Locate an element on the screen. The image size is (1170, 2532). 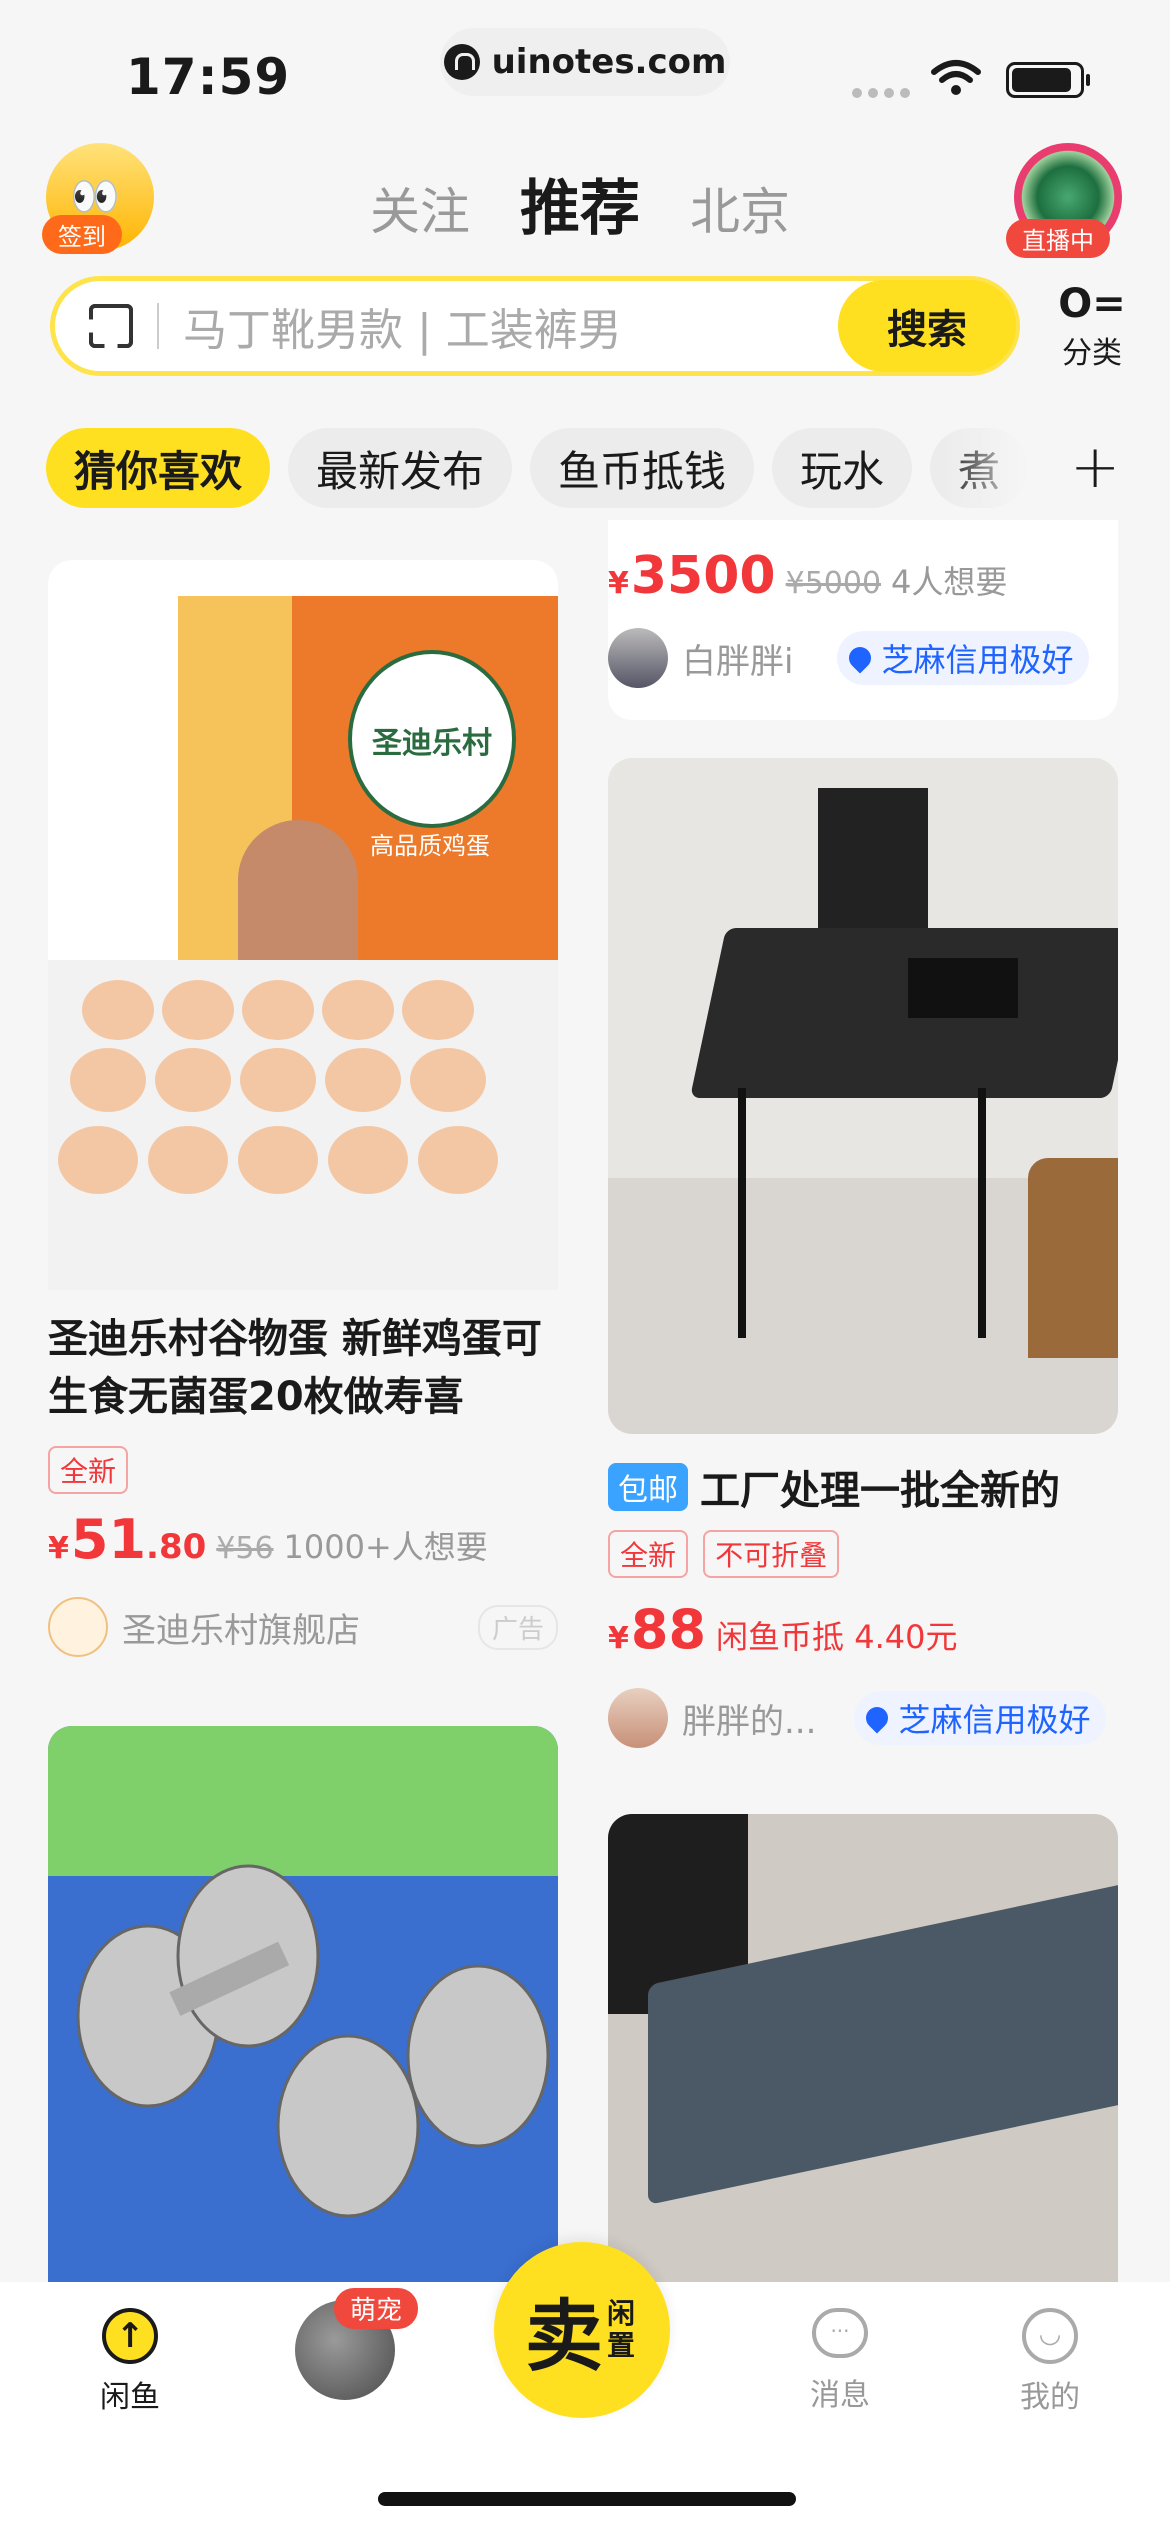
mascot-icon: 👀 is located at coordinates (95, 197).